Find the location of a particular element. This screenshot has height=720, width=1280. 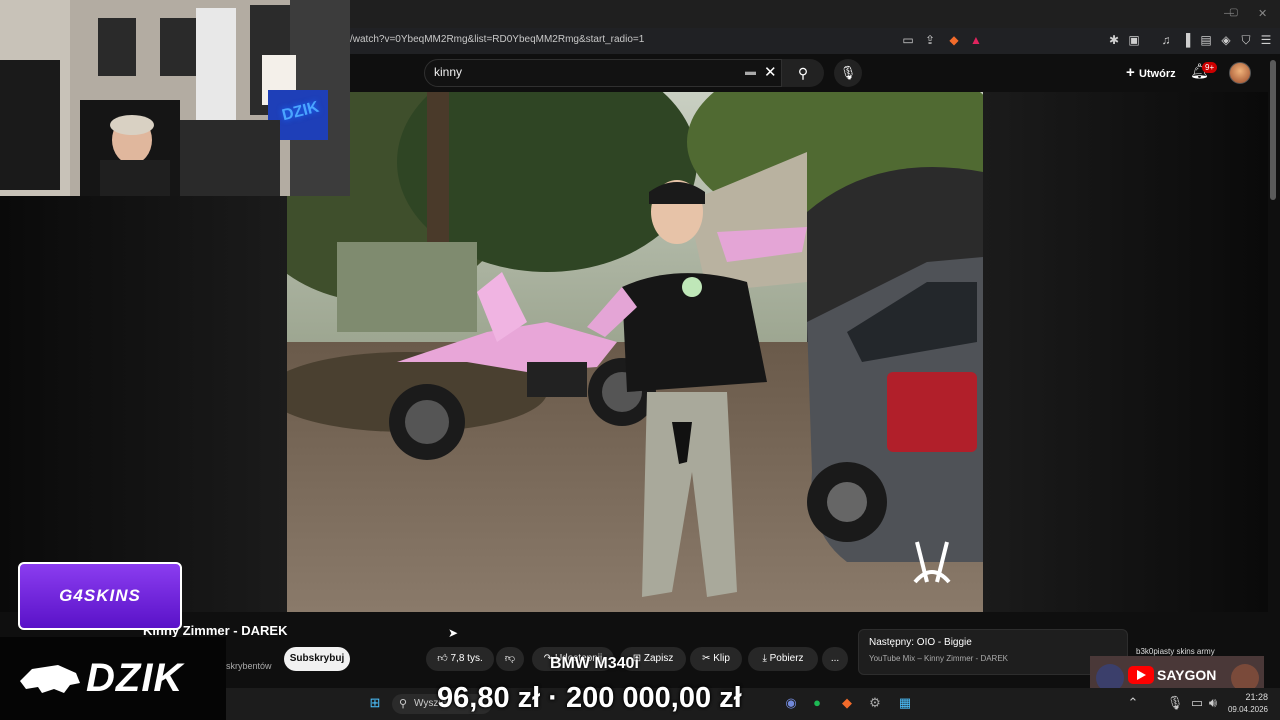

download-label: Pobierz is located at coordinates (786, 658).